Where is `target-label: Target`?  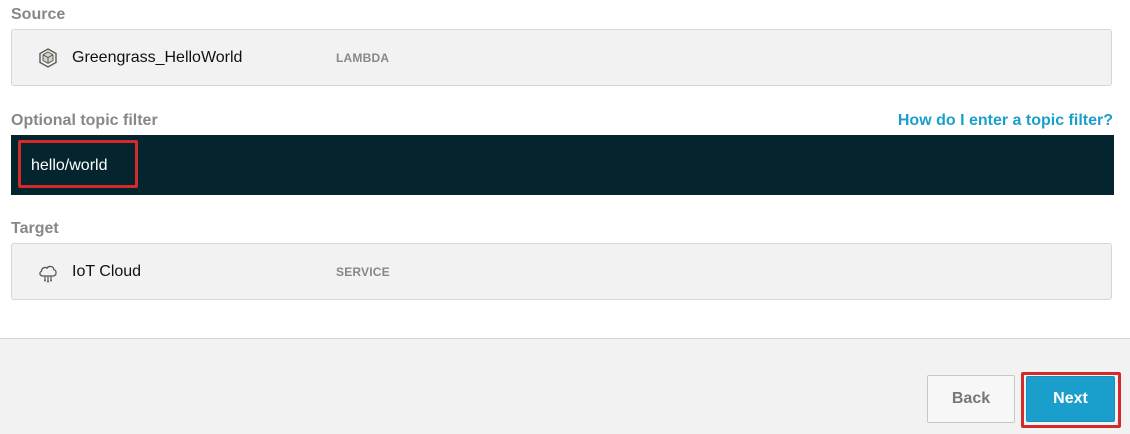
target-label: Target is located at coordinates (35, 228).